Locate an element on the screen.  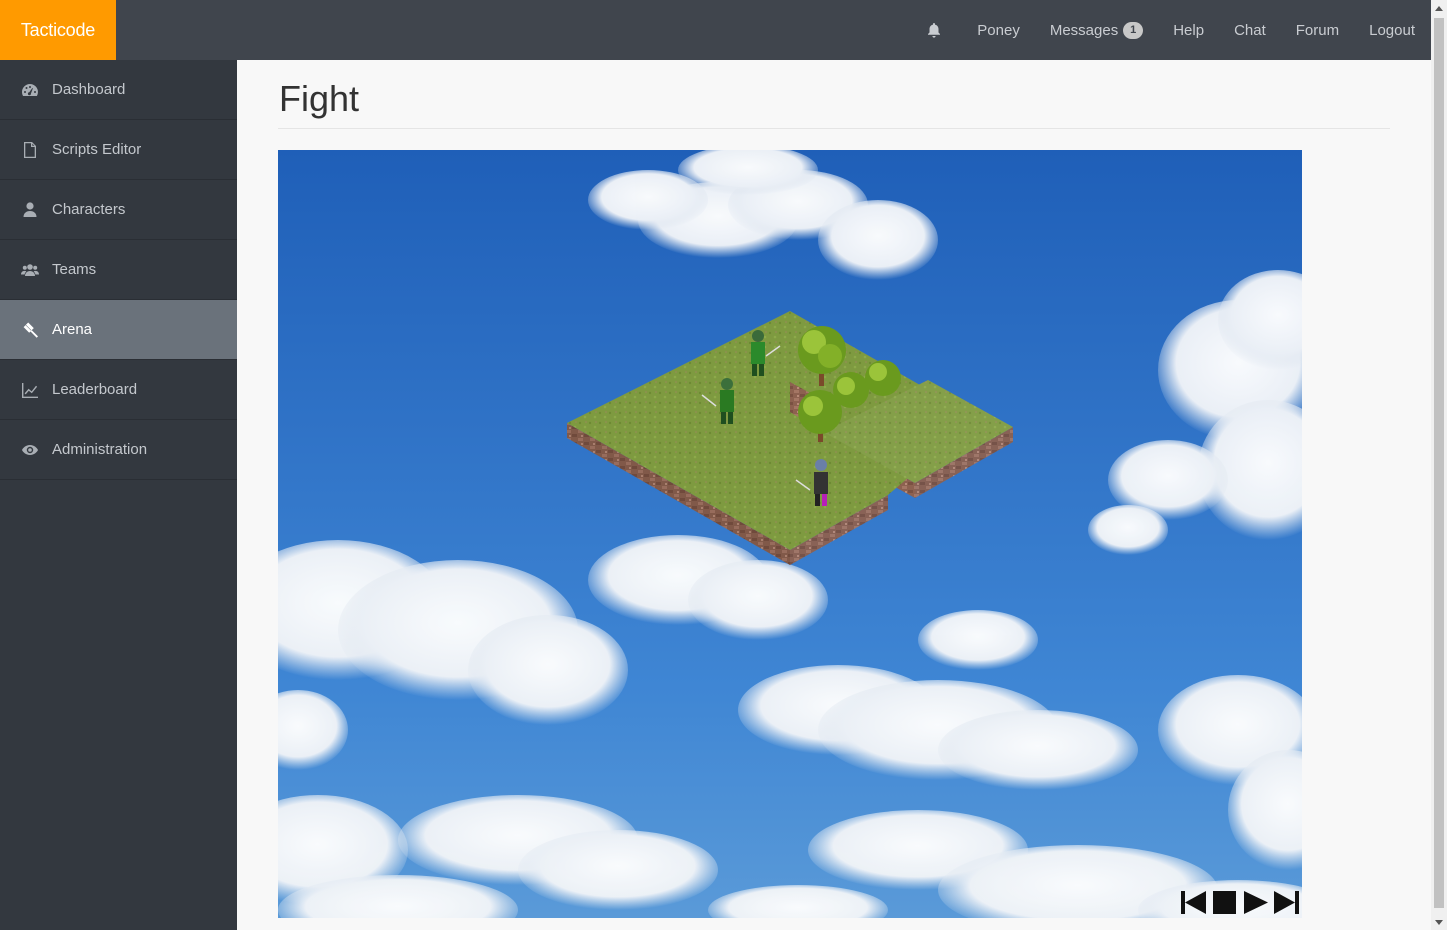
sidebar-item-dashboard: Dashboard is located at coordinates (118, 90).